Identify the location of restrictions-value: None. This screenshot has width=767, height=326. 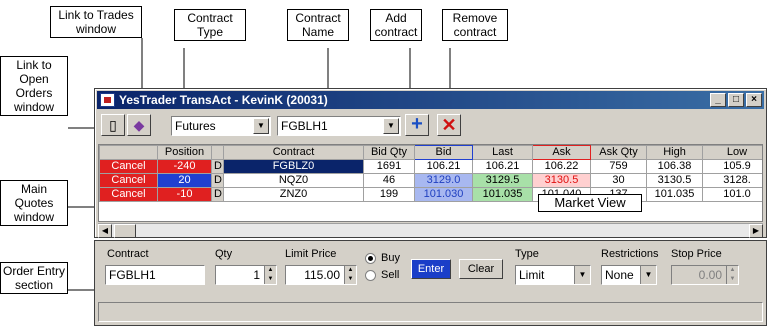
(619, 275).